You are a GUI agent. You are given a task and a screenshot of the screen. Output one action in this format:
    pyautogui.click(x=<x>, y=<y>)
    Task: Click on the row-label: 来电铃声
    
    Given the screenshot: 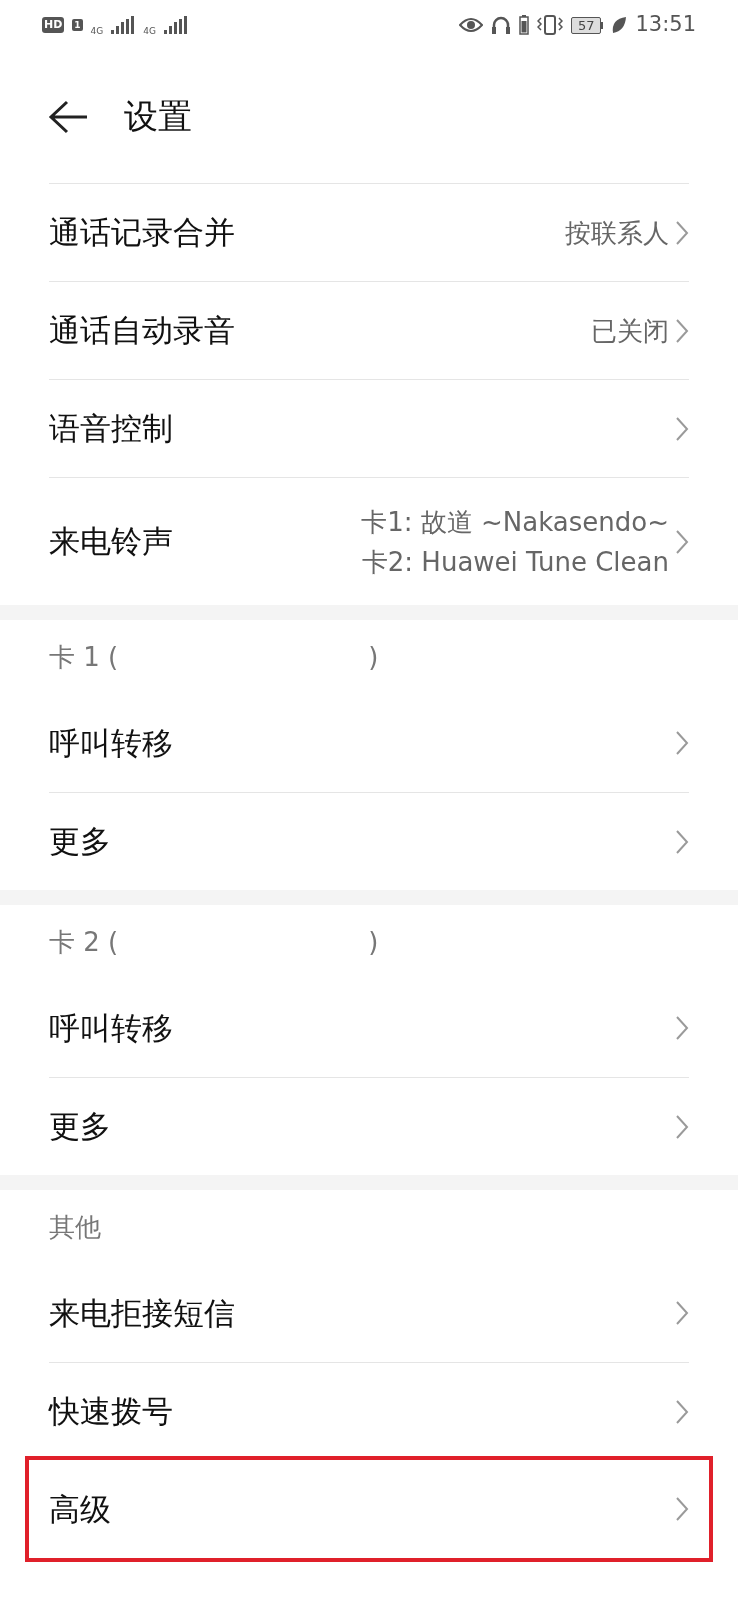 What is the action you would take?
    pyautogui.click(x=111, y=542)
    